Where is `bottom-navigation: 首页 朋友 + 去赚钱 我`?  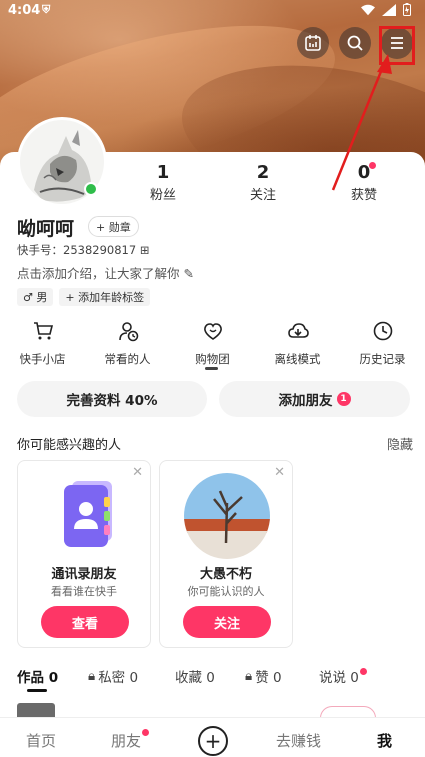
bottom-navigation: 首页 朋友 + 去赚钱 我 is located at coordinates (212, 737).